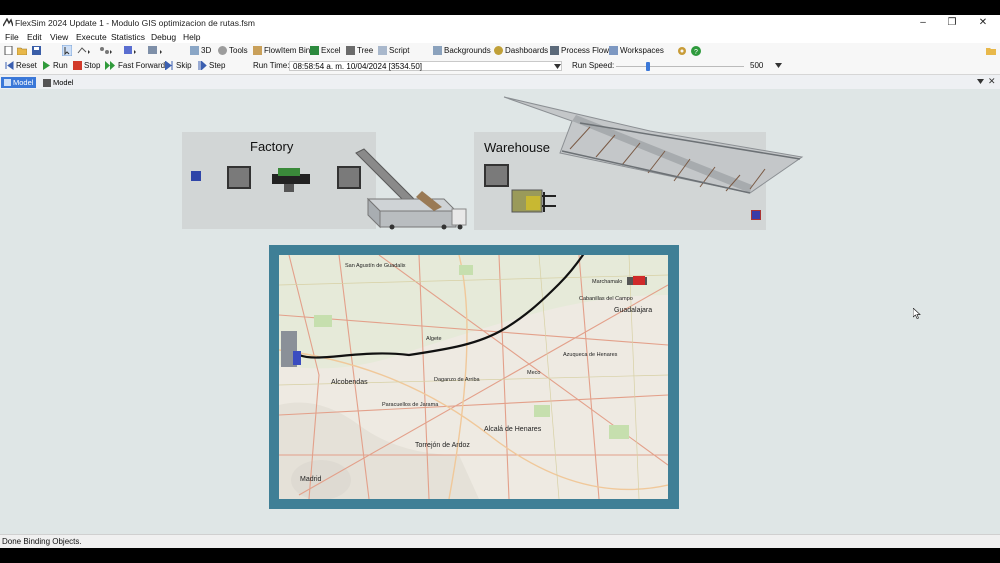  Describe the element at coordinates (952, 23) in the screenshot. I see `restore-icon: ❐` at that location.